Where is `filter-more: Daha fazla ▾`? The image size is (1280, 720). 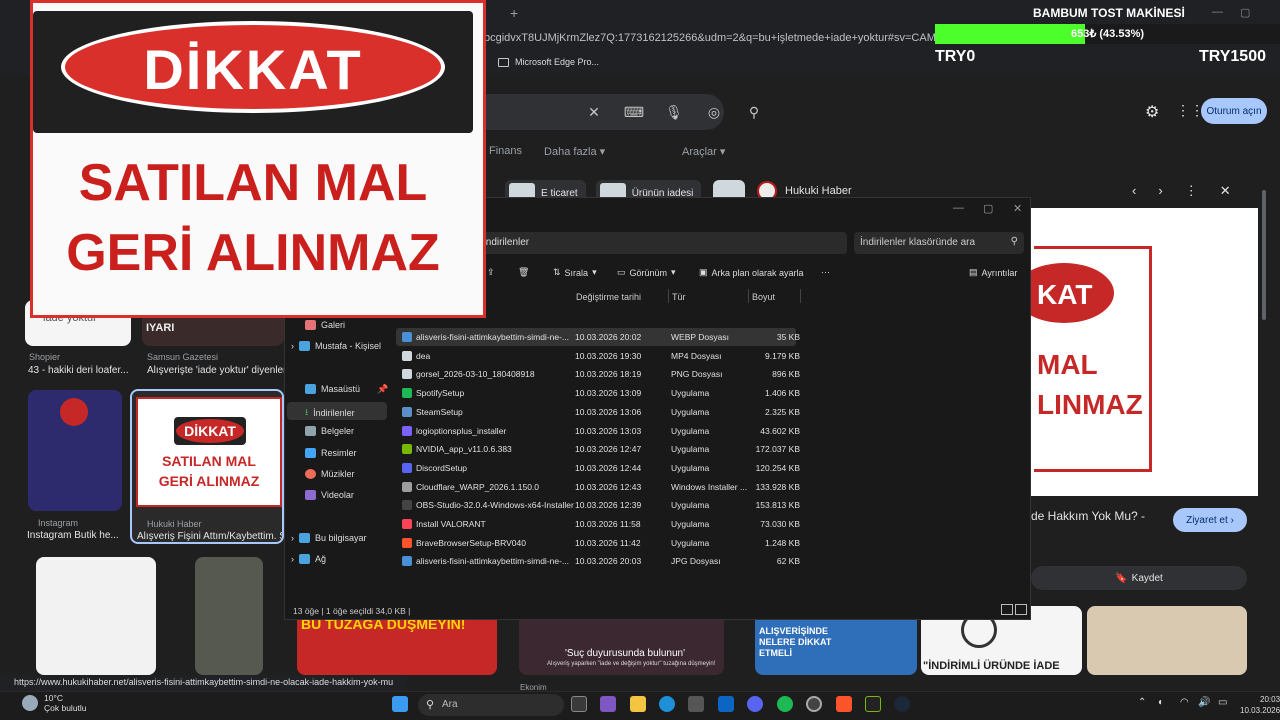
filter-more: Daha fazla ▾ is located at coordinates (574, 151).